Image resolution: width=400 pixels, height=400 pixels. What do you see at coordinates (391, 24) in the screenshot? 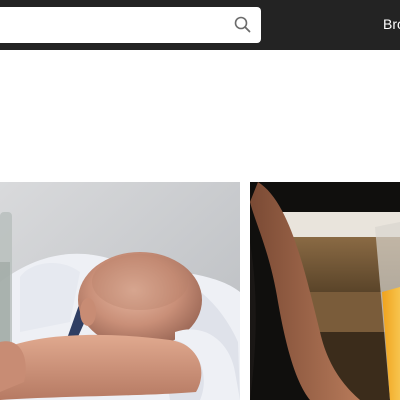
I see `nav-link-browse: Bro` at bounding box center [391, 24].